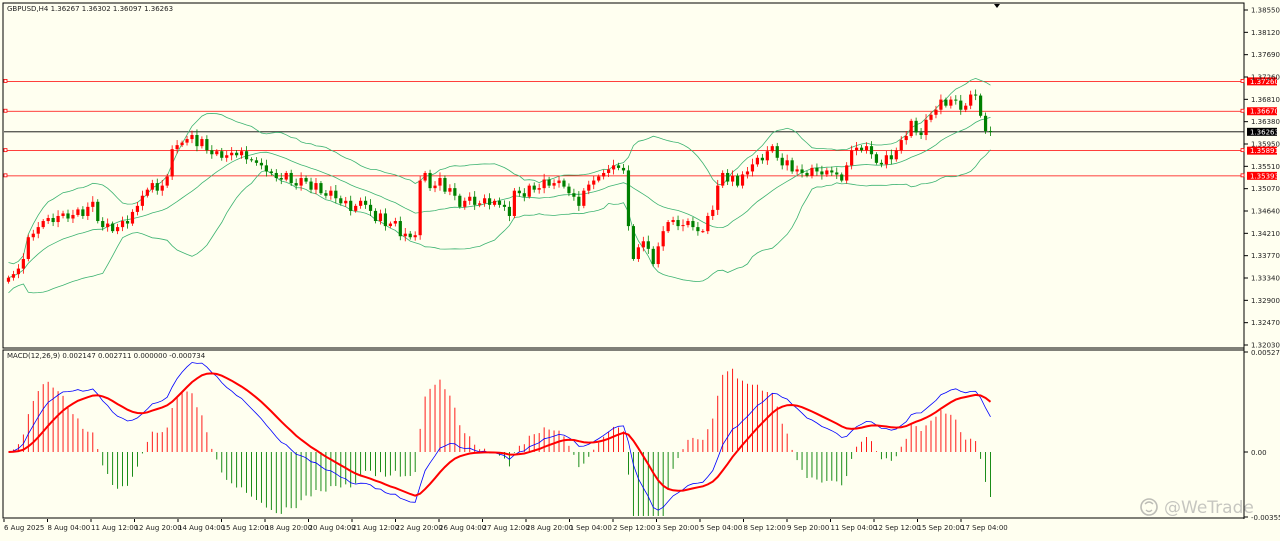 The width and height of the screenshot is (1280, 541). I want to click on time-label: 26 Aug 04:00, so click(462, 528).